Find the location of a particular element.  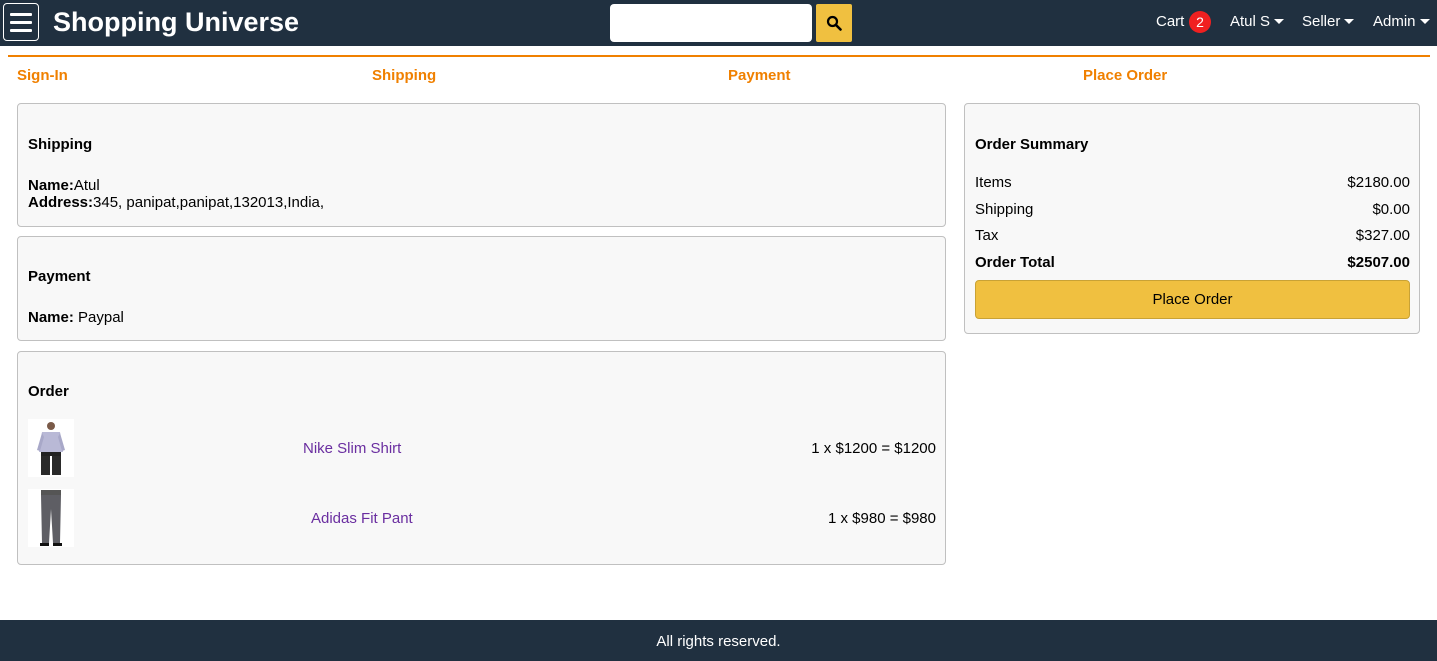

user-menu-label: Atul S is located at coordinates (1250, 21).